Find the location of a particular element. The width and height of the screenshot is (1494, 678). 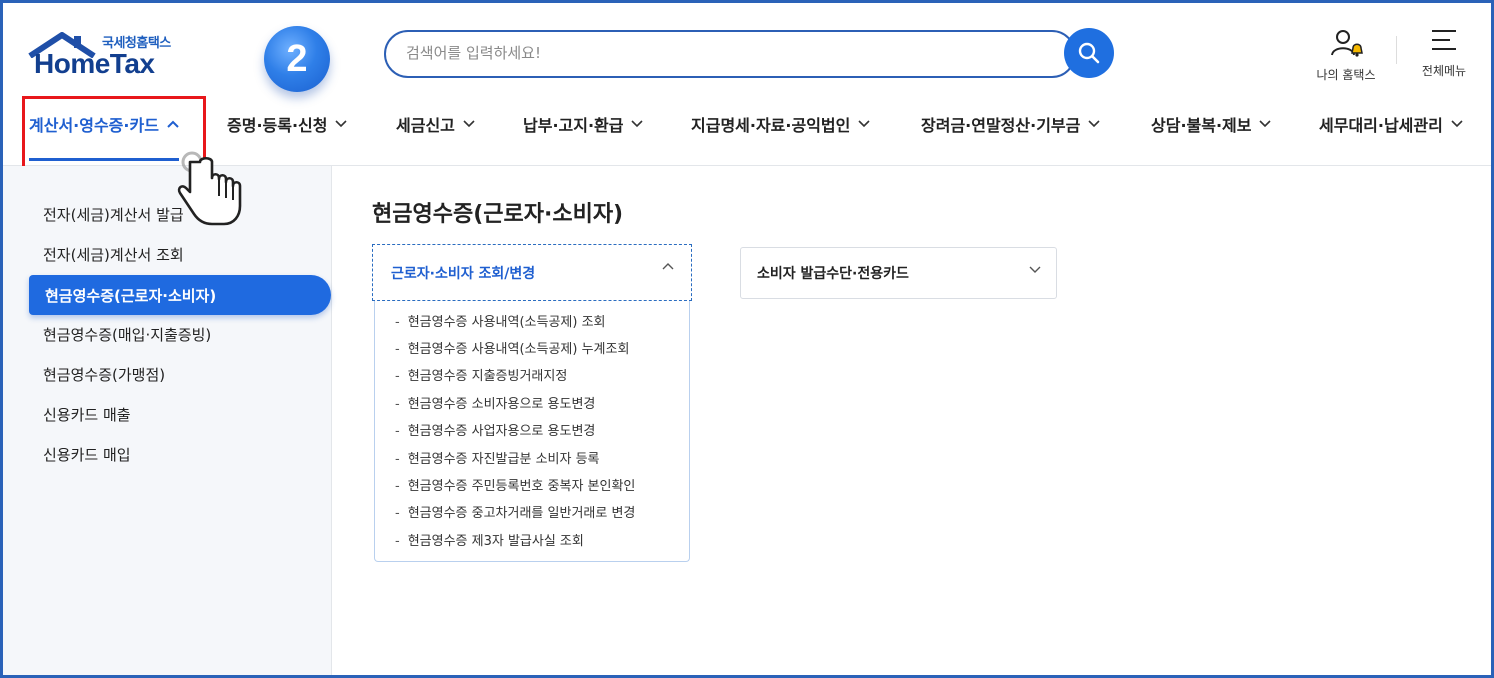

hometax-logo: 국세청홈택스 HomeTax is located at coordinates (108, 57).